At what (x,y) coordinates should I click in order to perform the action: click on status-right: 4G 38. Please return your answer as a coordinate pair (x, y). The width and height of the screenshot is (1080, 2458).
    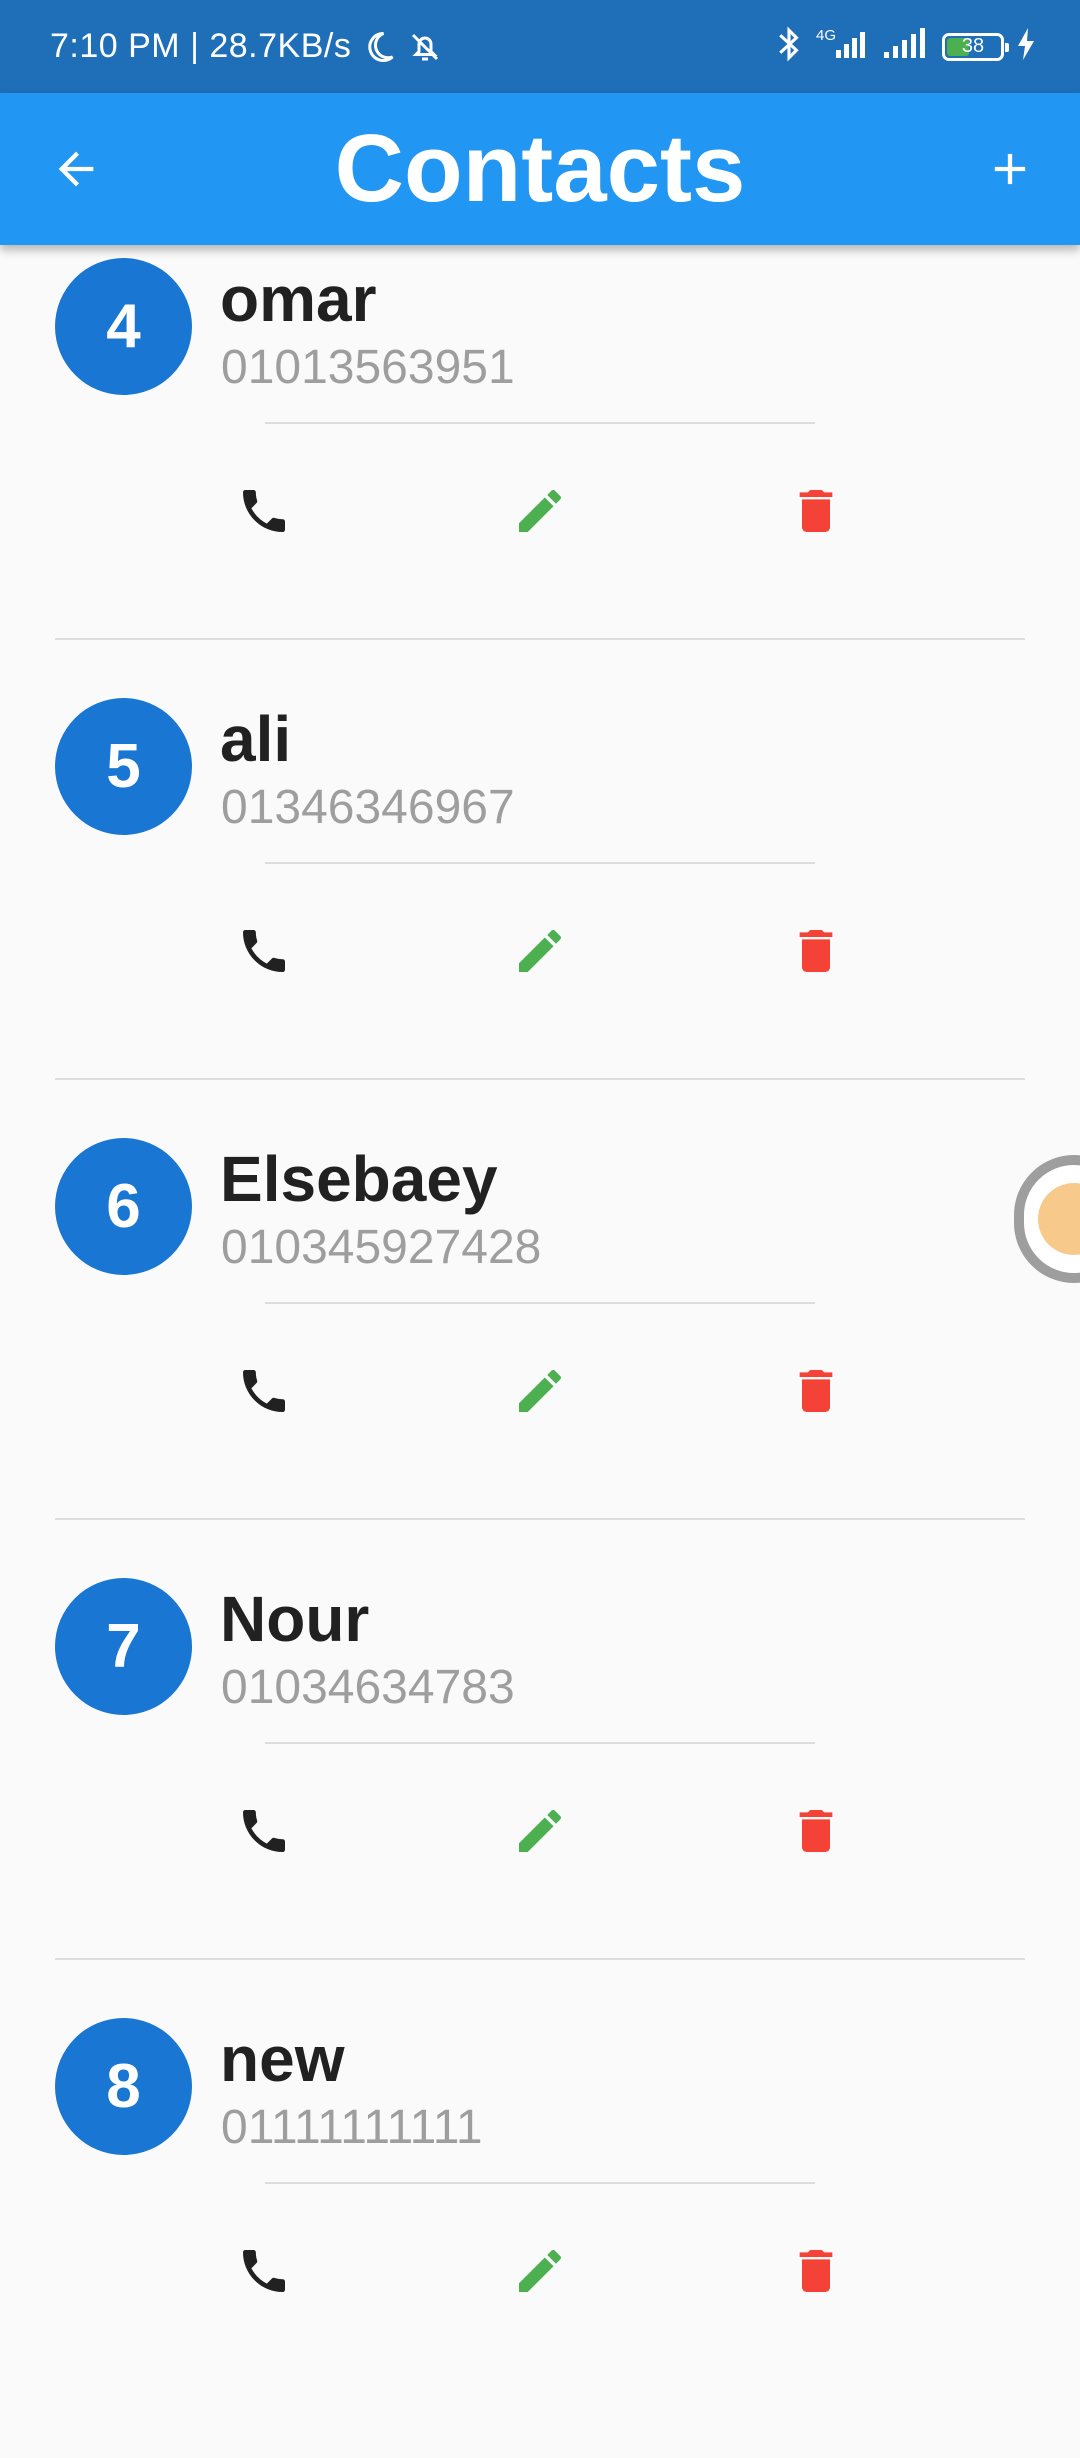
    Looking at the image, I should click on (899, 46).